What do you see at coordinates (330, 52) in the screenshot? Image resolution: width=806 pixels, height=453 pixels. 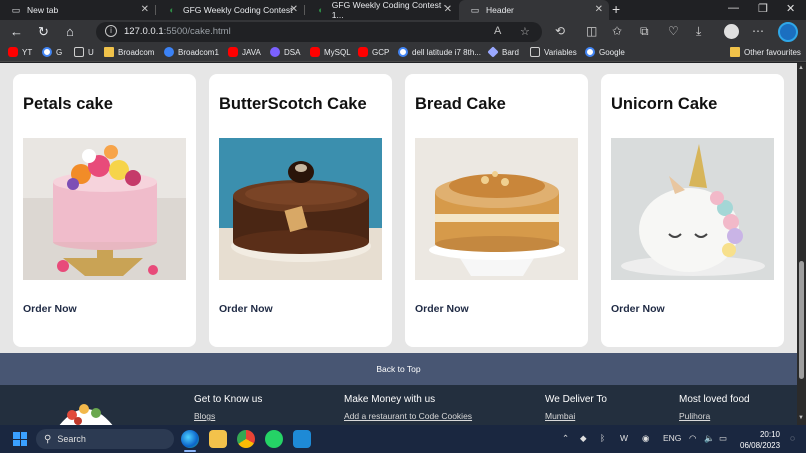 I see `bookmark-mysql: MySQL` at bounding box center [330, 52].